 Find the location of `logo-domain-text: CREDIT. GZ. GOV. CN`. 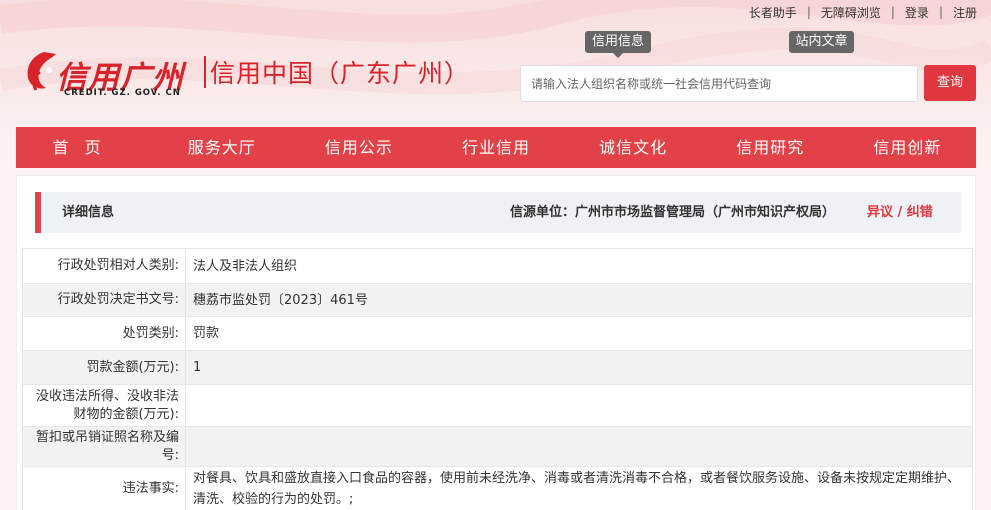

logo-domain-text: CREDIT. GZ. GOV. CN is located at coordinates (122, 93).